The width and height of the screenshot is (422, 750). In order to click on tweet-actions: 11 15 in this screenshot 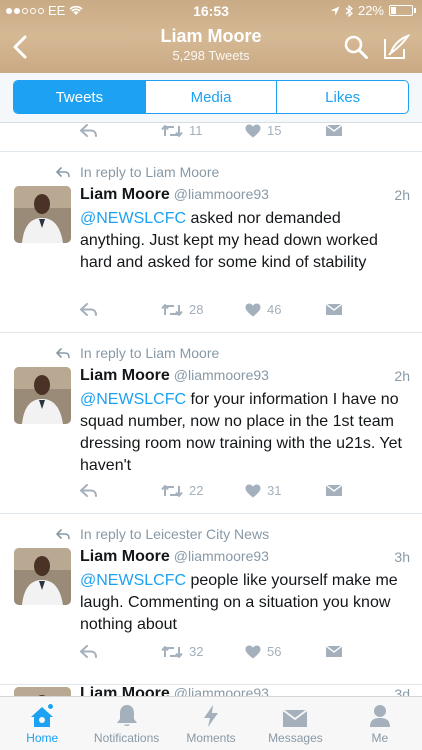, I will do `click(211, 130)`.